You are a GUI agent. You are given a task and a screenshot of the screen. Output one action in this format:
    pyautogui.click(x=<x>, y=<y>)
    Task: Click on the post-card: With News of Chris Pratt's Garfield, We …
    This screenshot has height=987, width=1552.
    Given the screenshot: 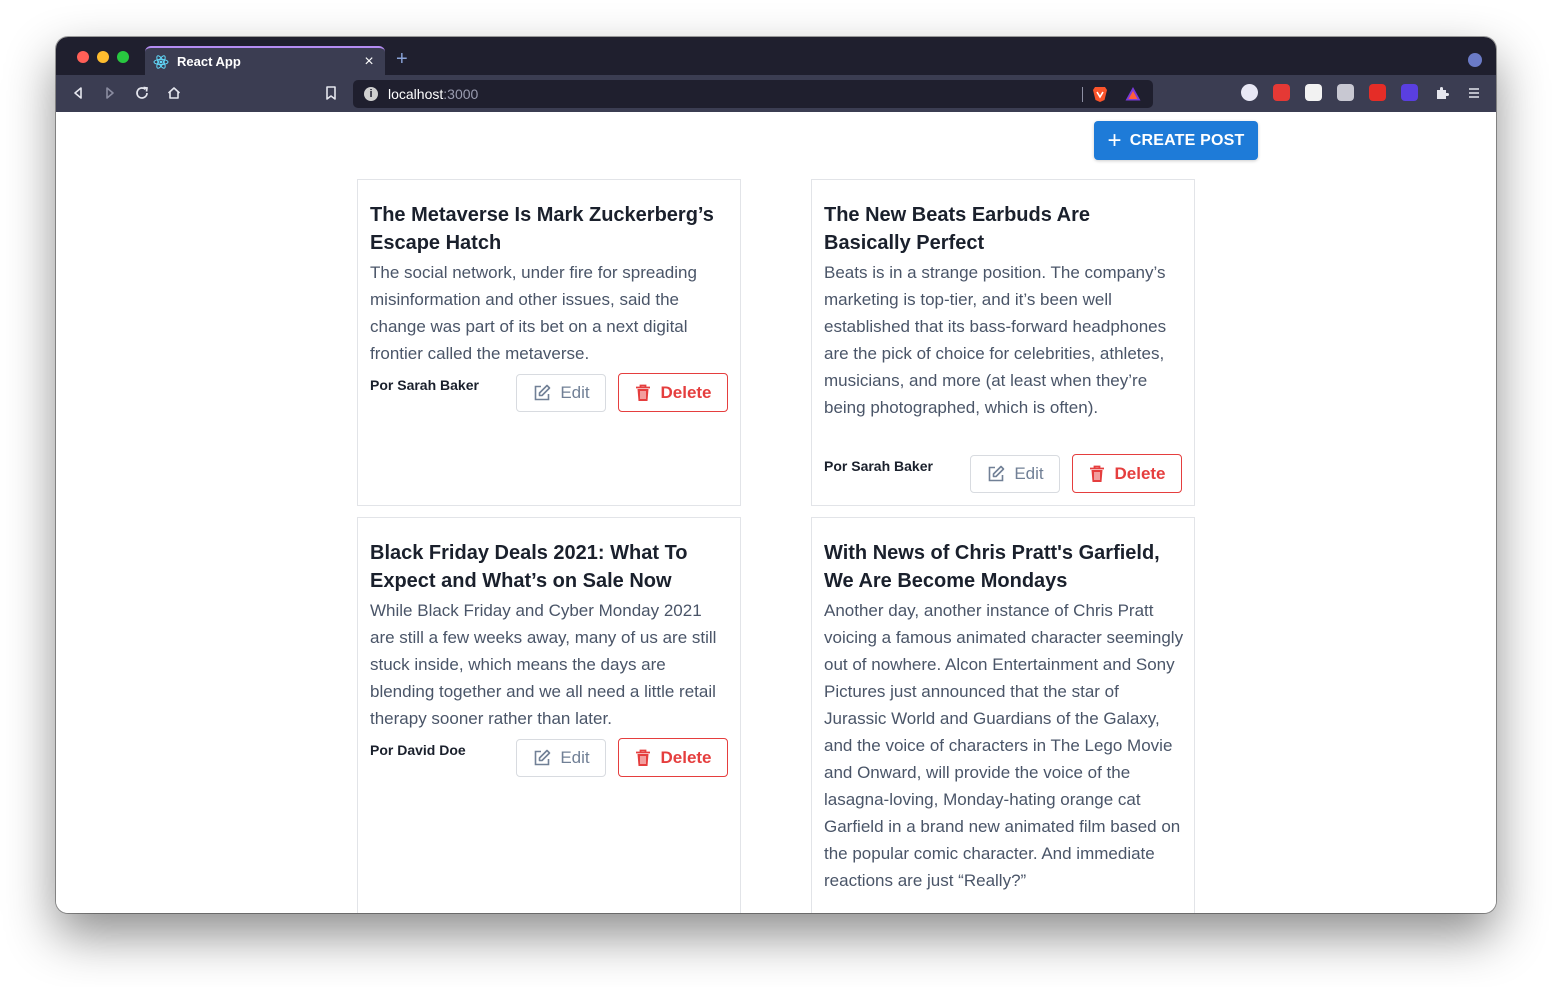 What is the action you would take?
    pyautogui.click(x=1003, y=715)
    